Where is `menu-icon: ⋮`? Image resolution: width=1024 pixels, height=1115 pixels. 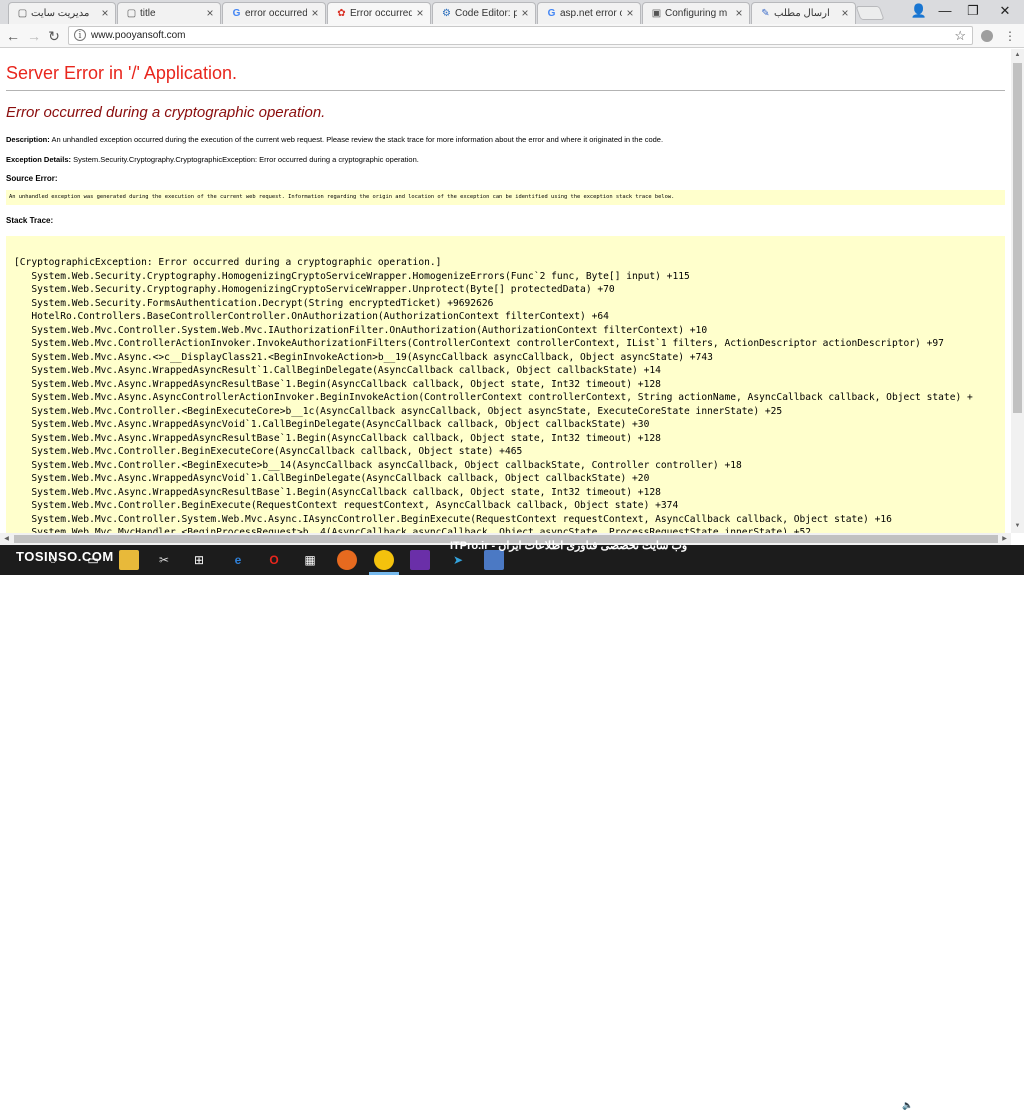
menu-icon: ⋮ is located at coordinates (1010, 36).